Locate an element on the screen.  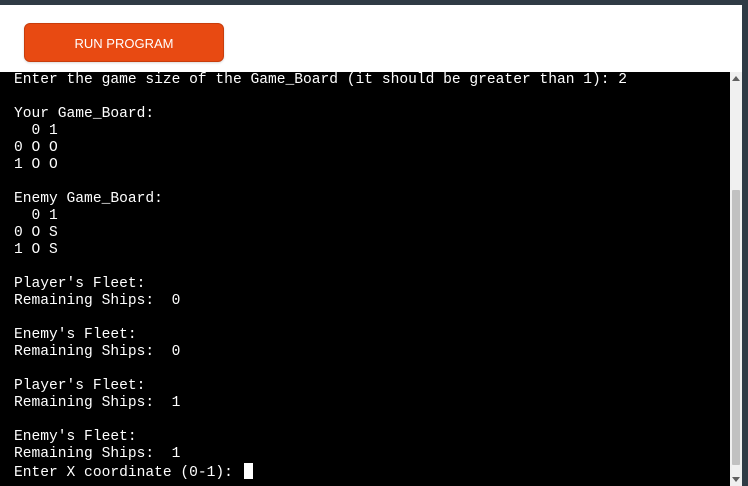
terminal-line: Enemy Game_Board: is located at coordinates (88, 199).